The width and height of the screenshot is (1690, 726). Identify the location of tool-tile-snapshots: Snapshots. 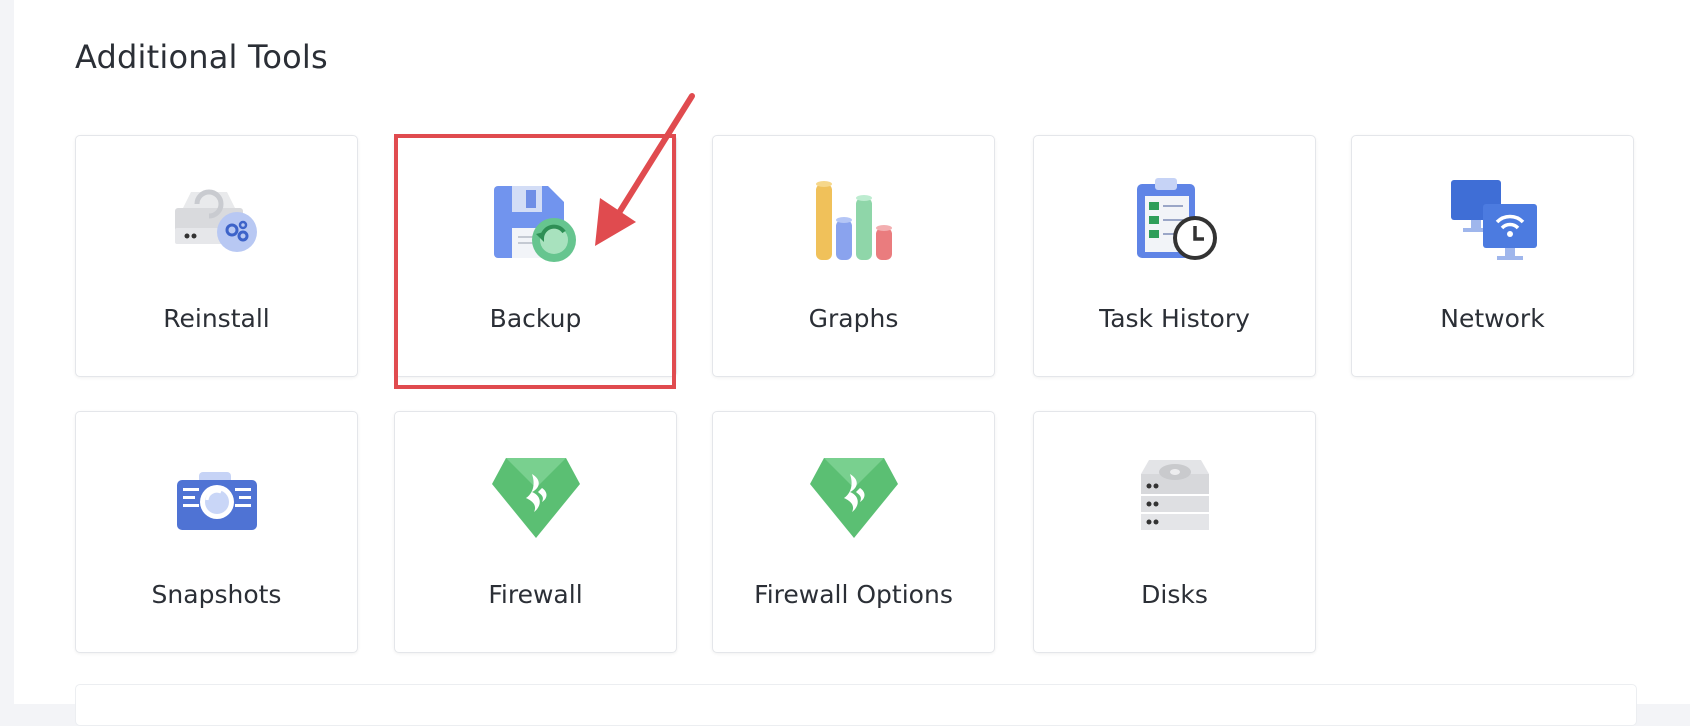
(216, 532).